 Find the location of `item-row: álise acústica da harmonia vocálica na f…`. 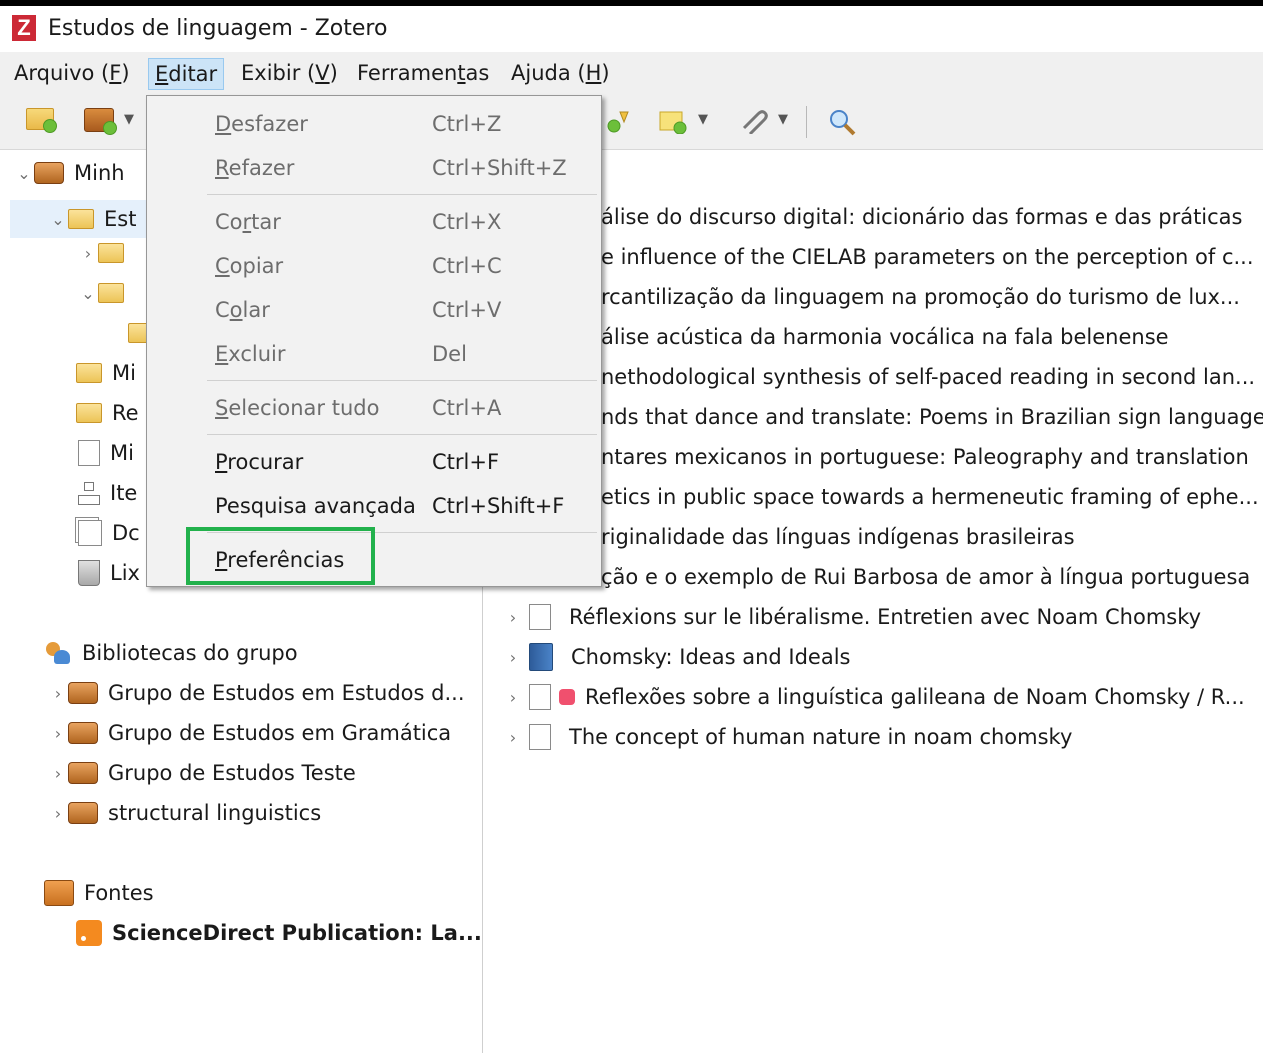

item-row: álise acústica da harmonia vocálica na f… is located at coordinates (885, 337).